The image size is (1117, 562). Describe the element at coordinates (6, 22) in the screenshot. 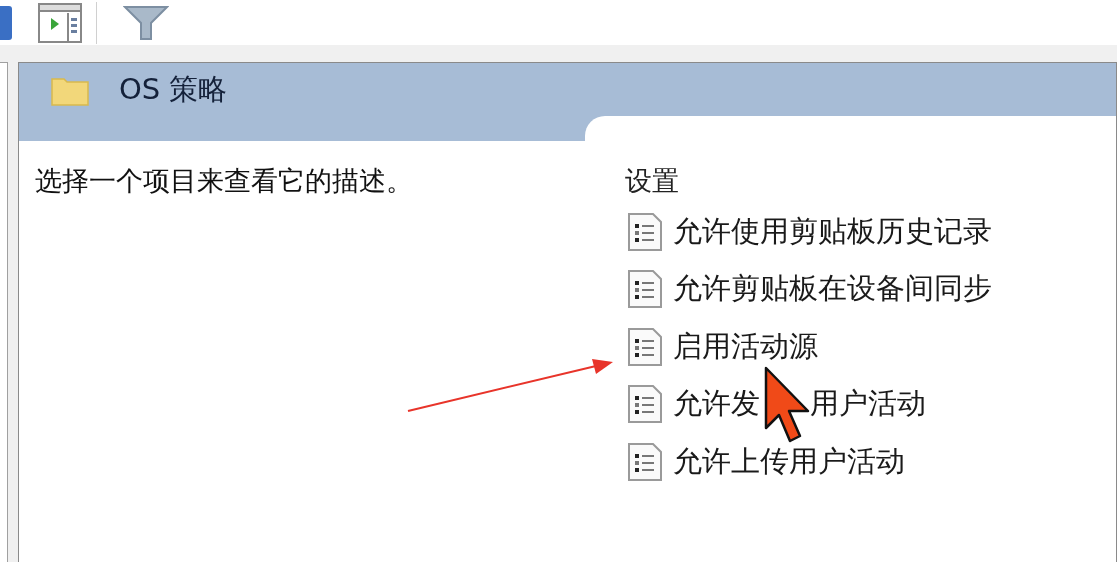

I see `help-icon` at that location.